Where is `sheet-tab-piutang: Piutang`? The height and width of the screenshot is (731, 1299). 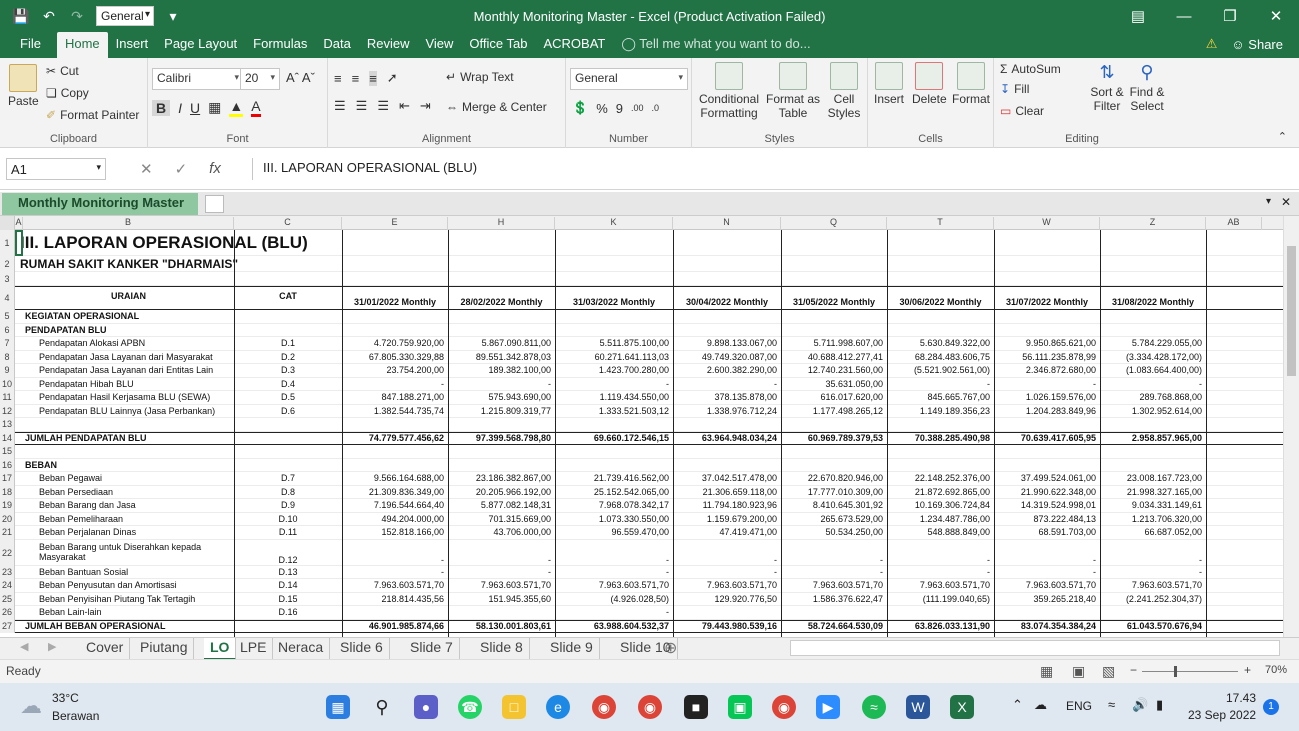
sheet-tab-piutang: Piutang is located at coordinates (164, 649).